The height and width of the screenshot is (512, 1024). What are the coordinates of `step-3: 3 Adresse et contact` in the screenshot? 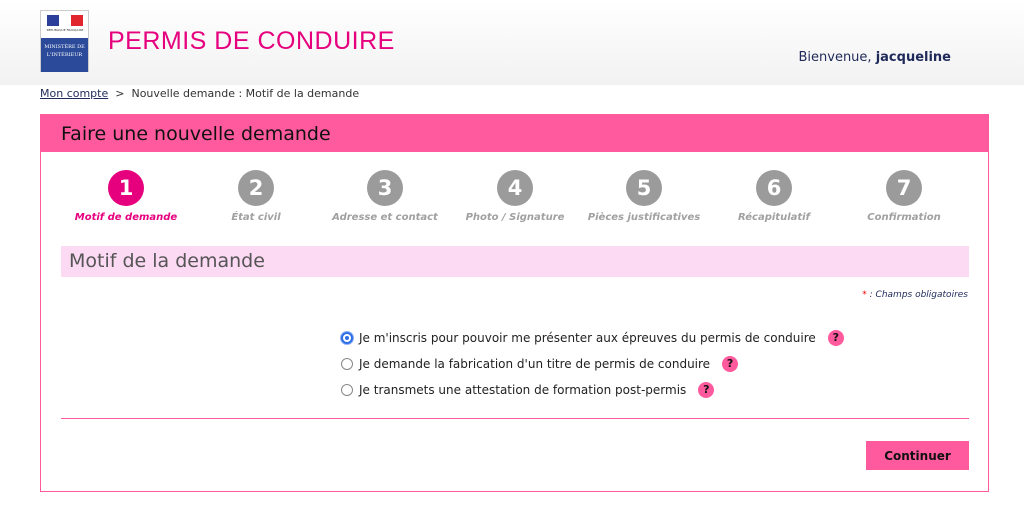 It's located at (385, 196).